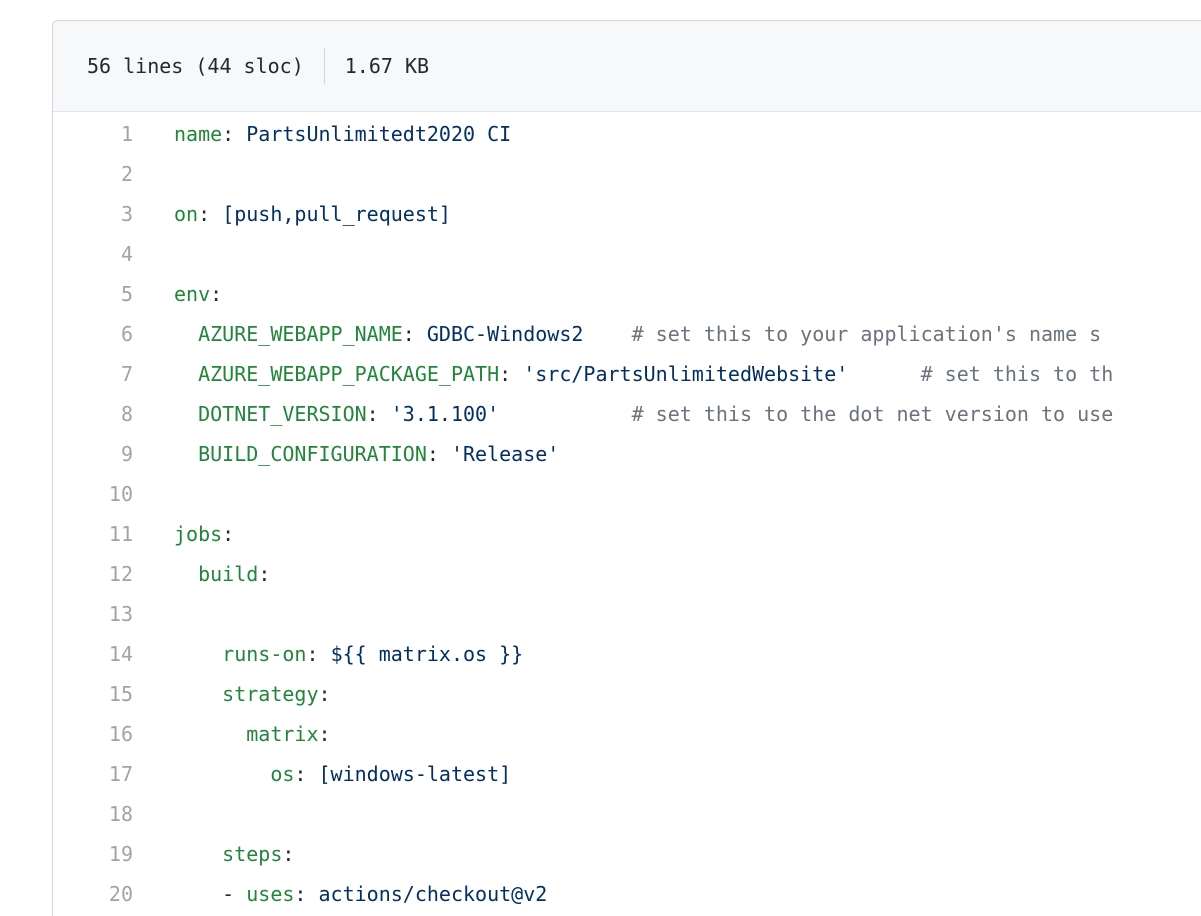 This screenshot has width=1201, height=916. Describe the element at coordinates (282, 414) in the screenshot. I see `yaml-key: DOTNET_VERSION` at that location.